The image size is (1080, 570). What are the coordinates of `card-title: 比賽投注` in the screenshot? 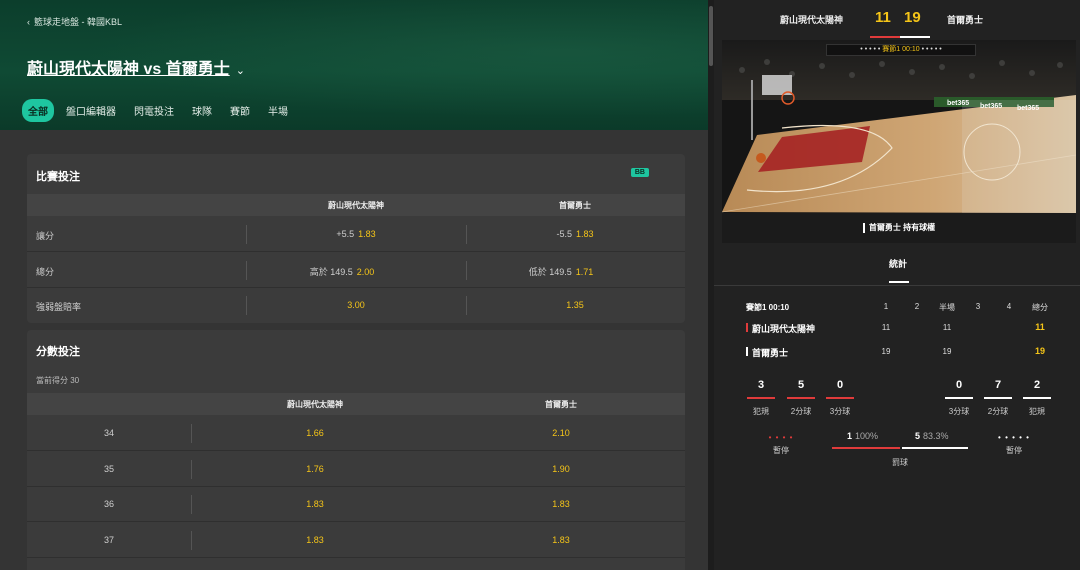 It's located at (58, 177).